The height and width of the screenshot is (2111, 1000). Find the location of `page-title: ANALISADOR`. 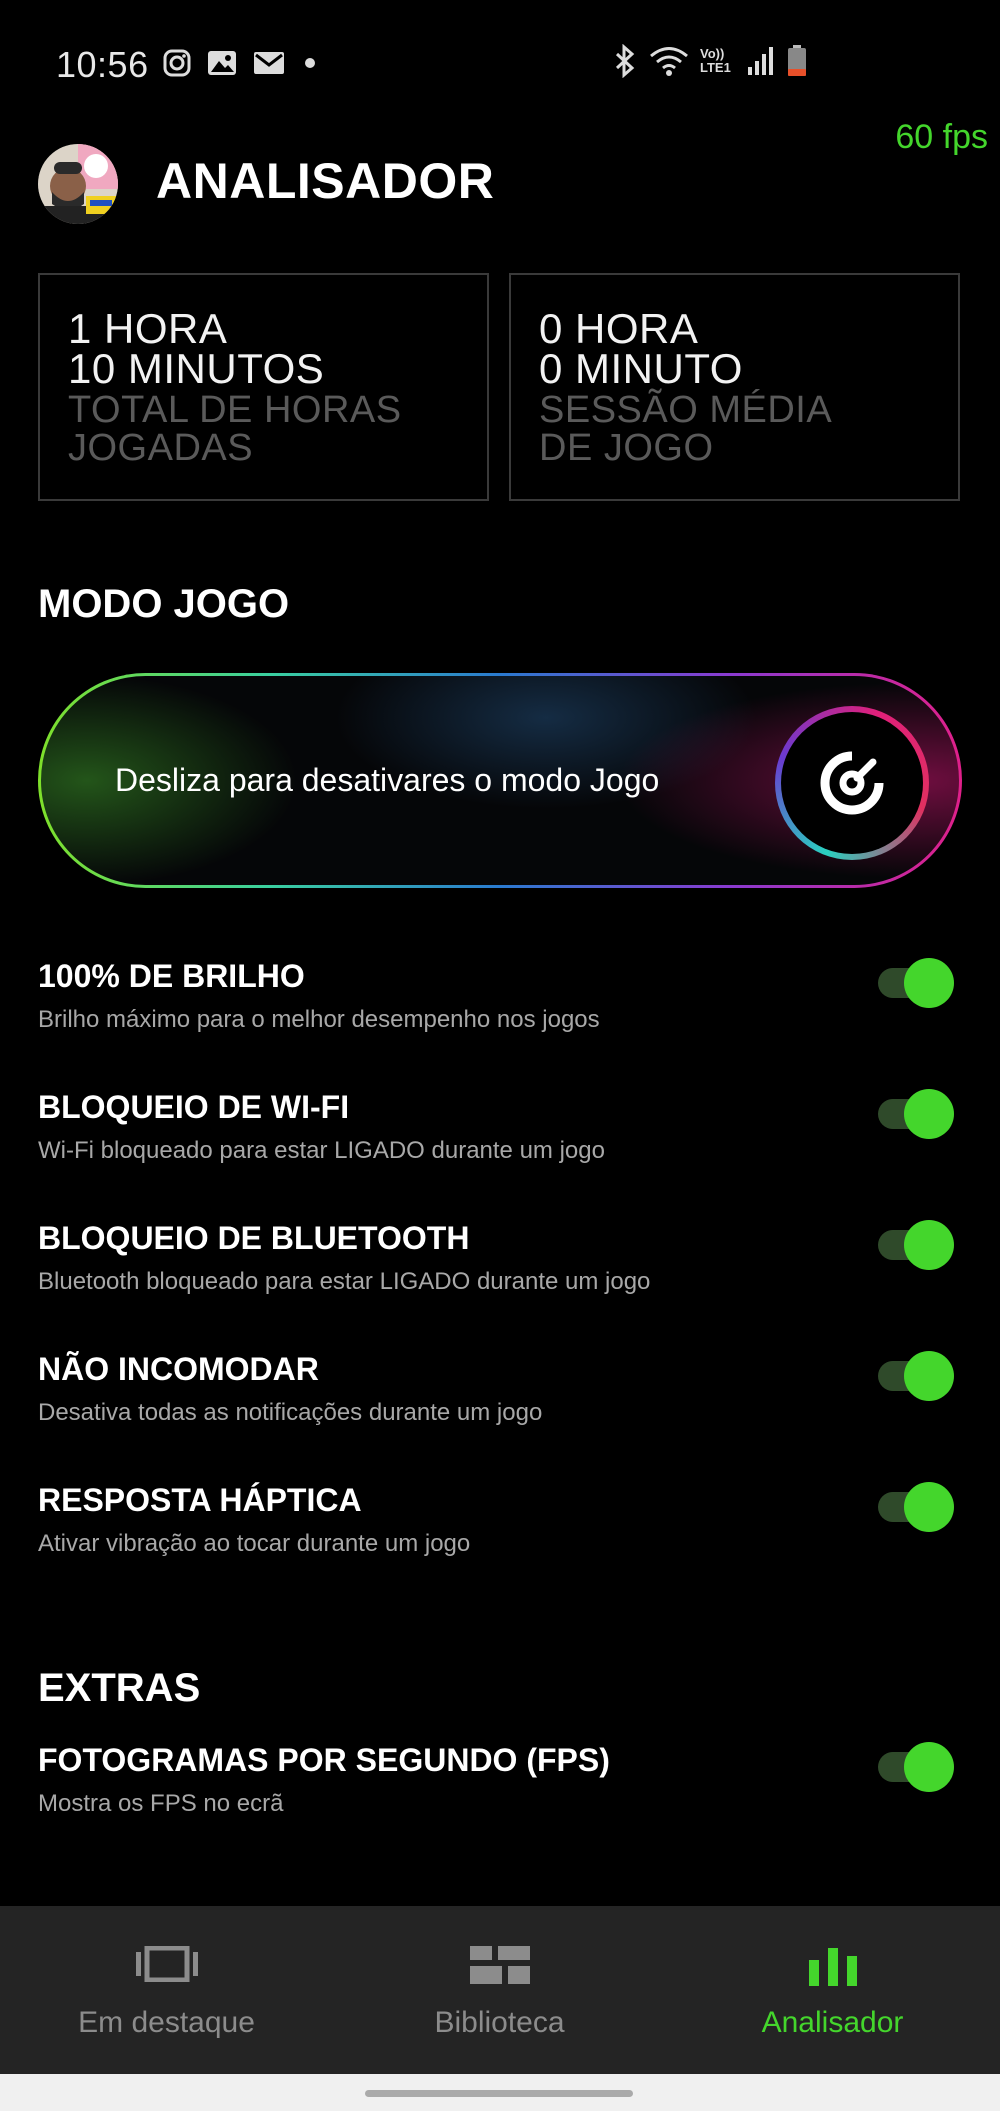

page-title: ANALISADOR is located at coordinates (325, 181).